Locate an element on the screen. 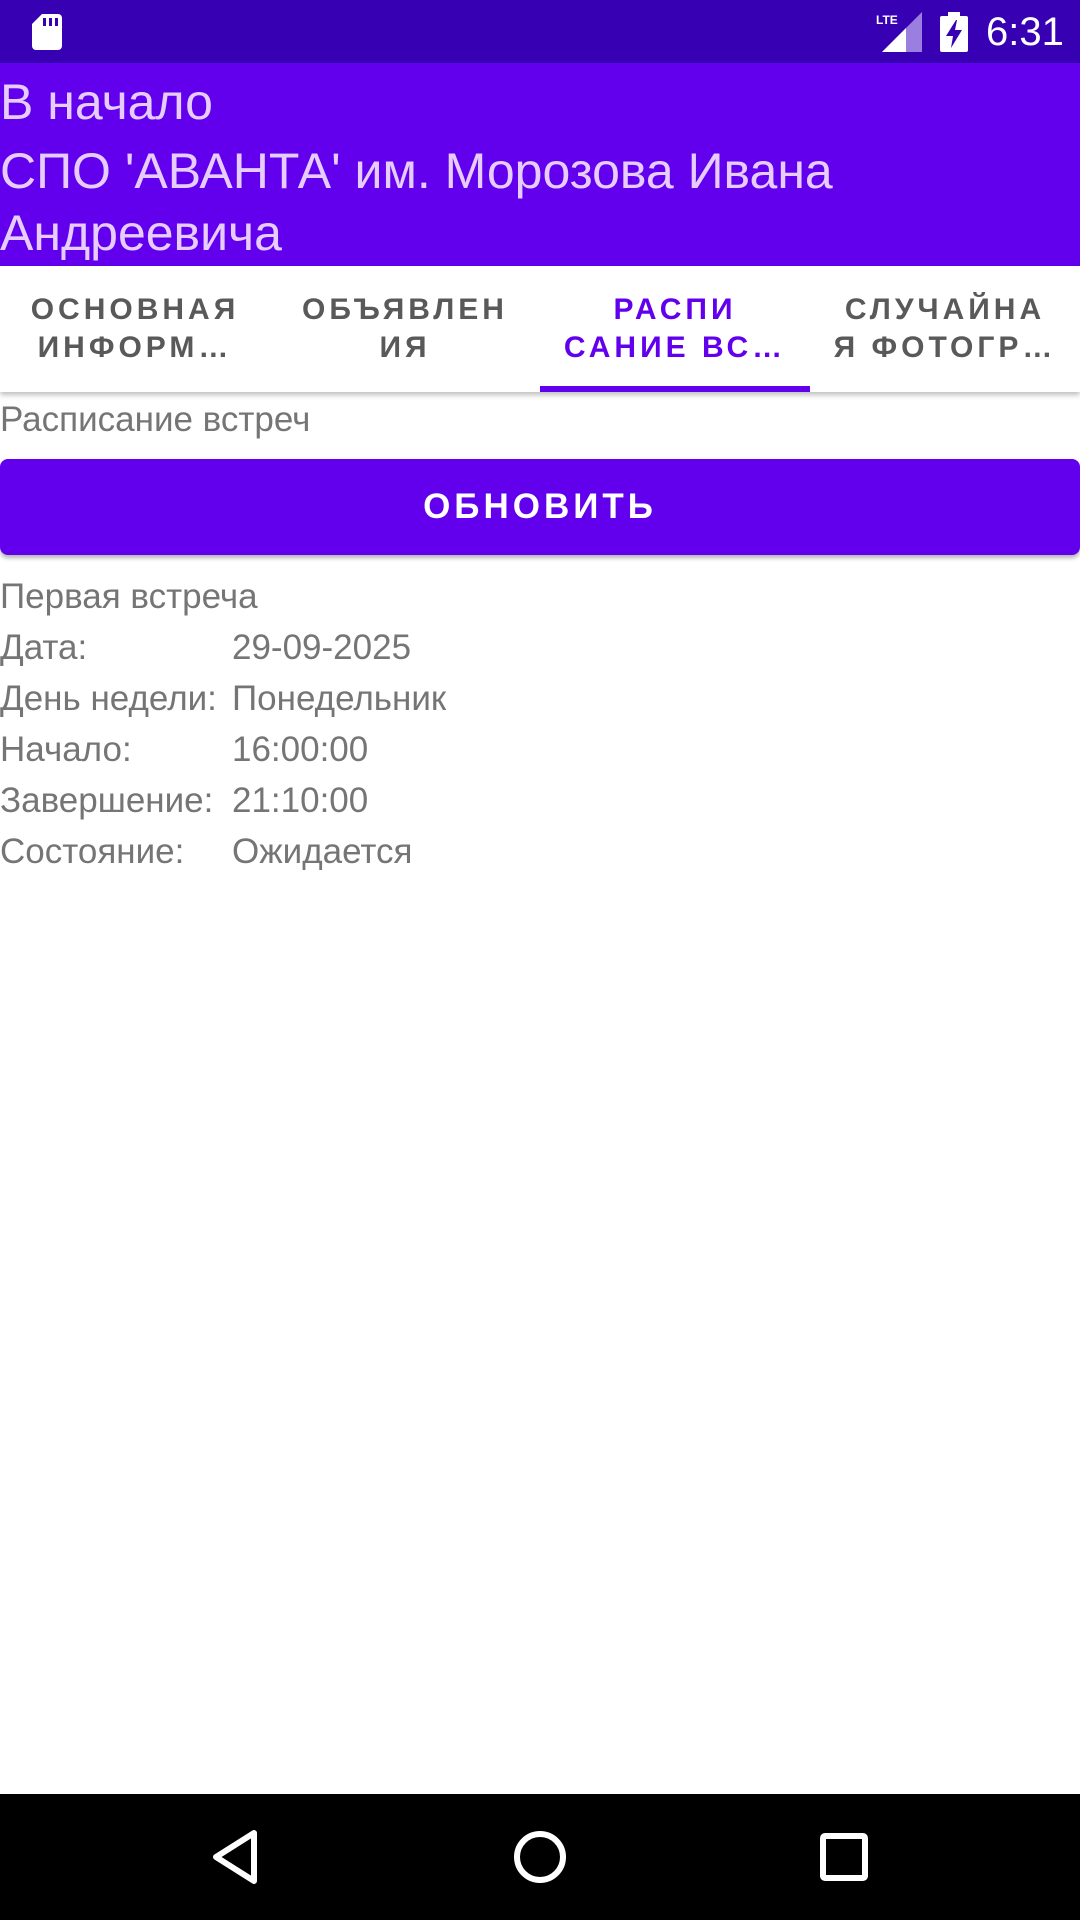 The image size is (1080, 1920). info-label: Состояние: is located at coordinates (92, 851).